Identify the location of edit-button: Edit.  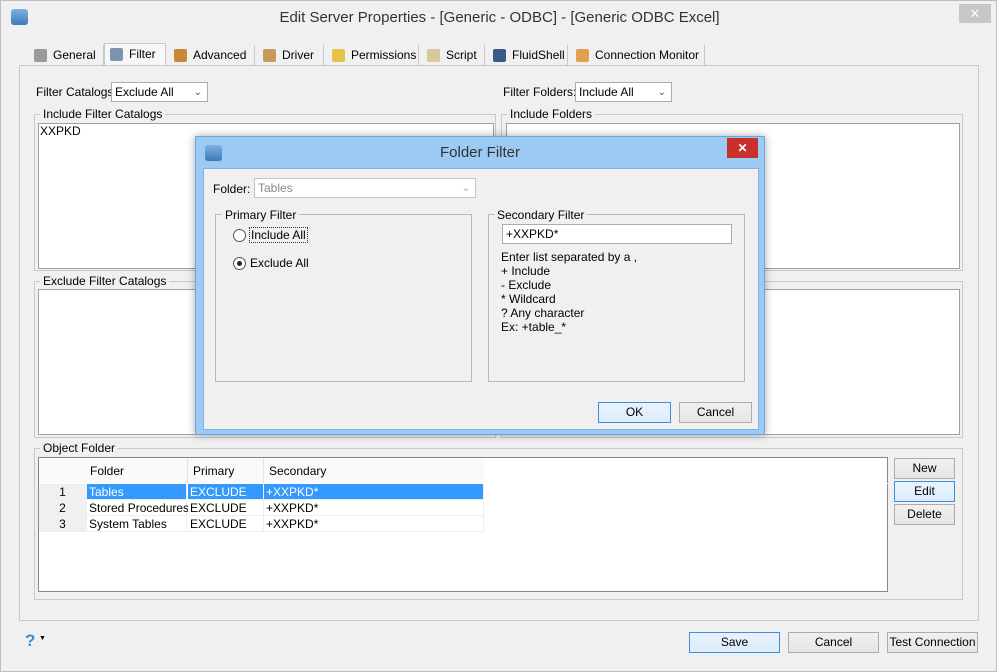
(924, 491).